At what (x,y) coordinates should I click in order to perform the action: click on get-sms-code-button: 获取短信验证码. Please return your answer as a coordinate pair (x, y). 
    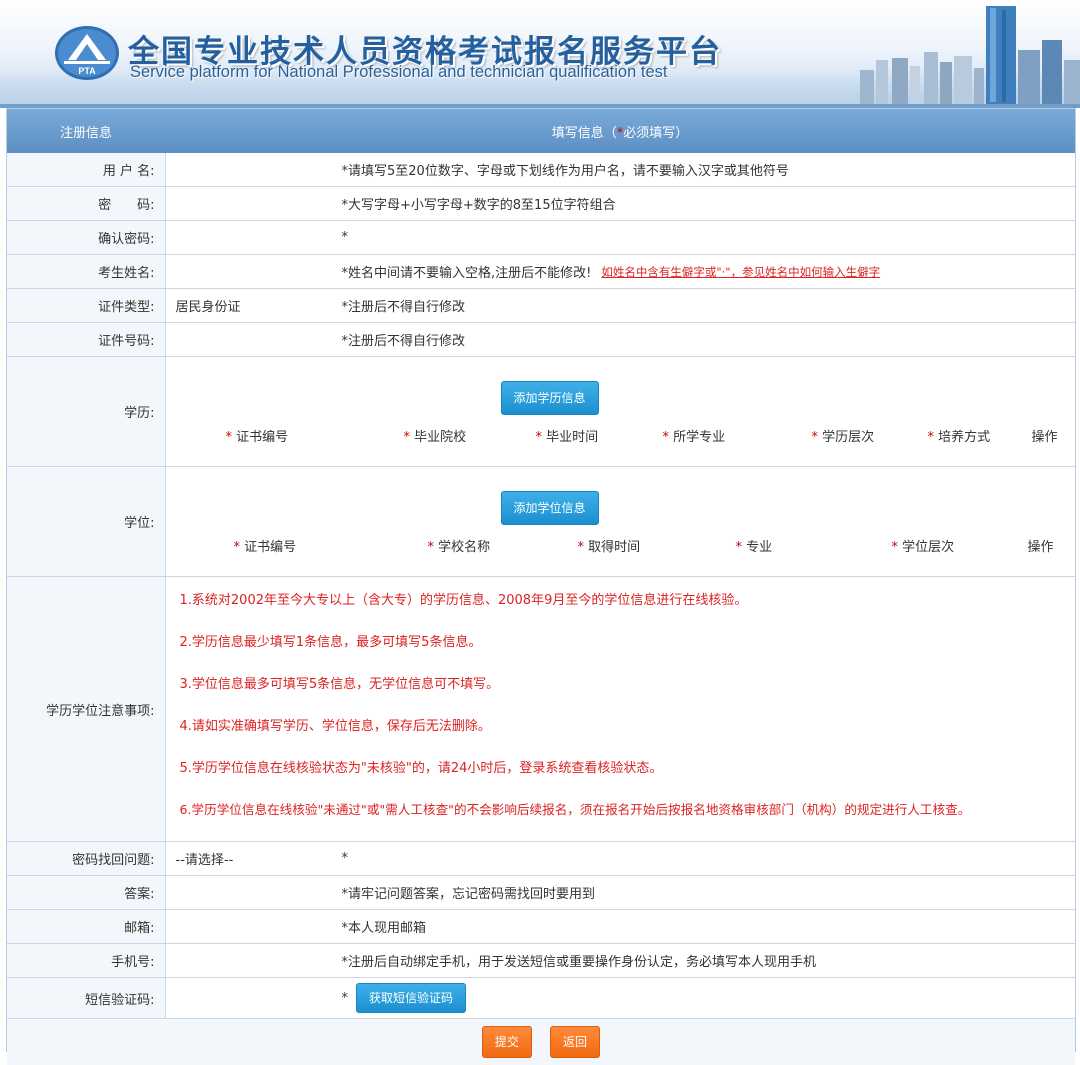
    Looking at the image, I should click on (411, 998).